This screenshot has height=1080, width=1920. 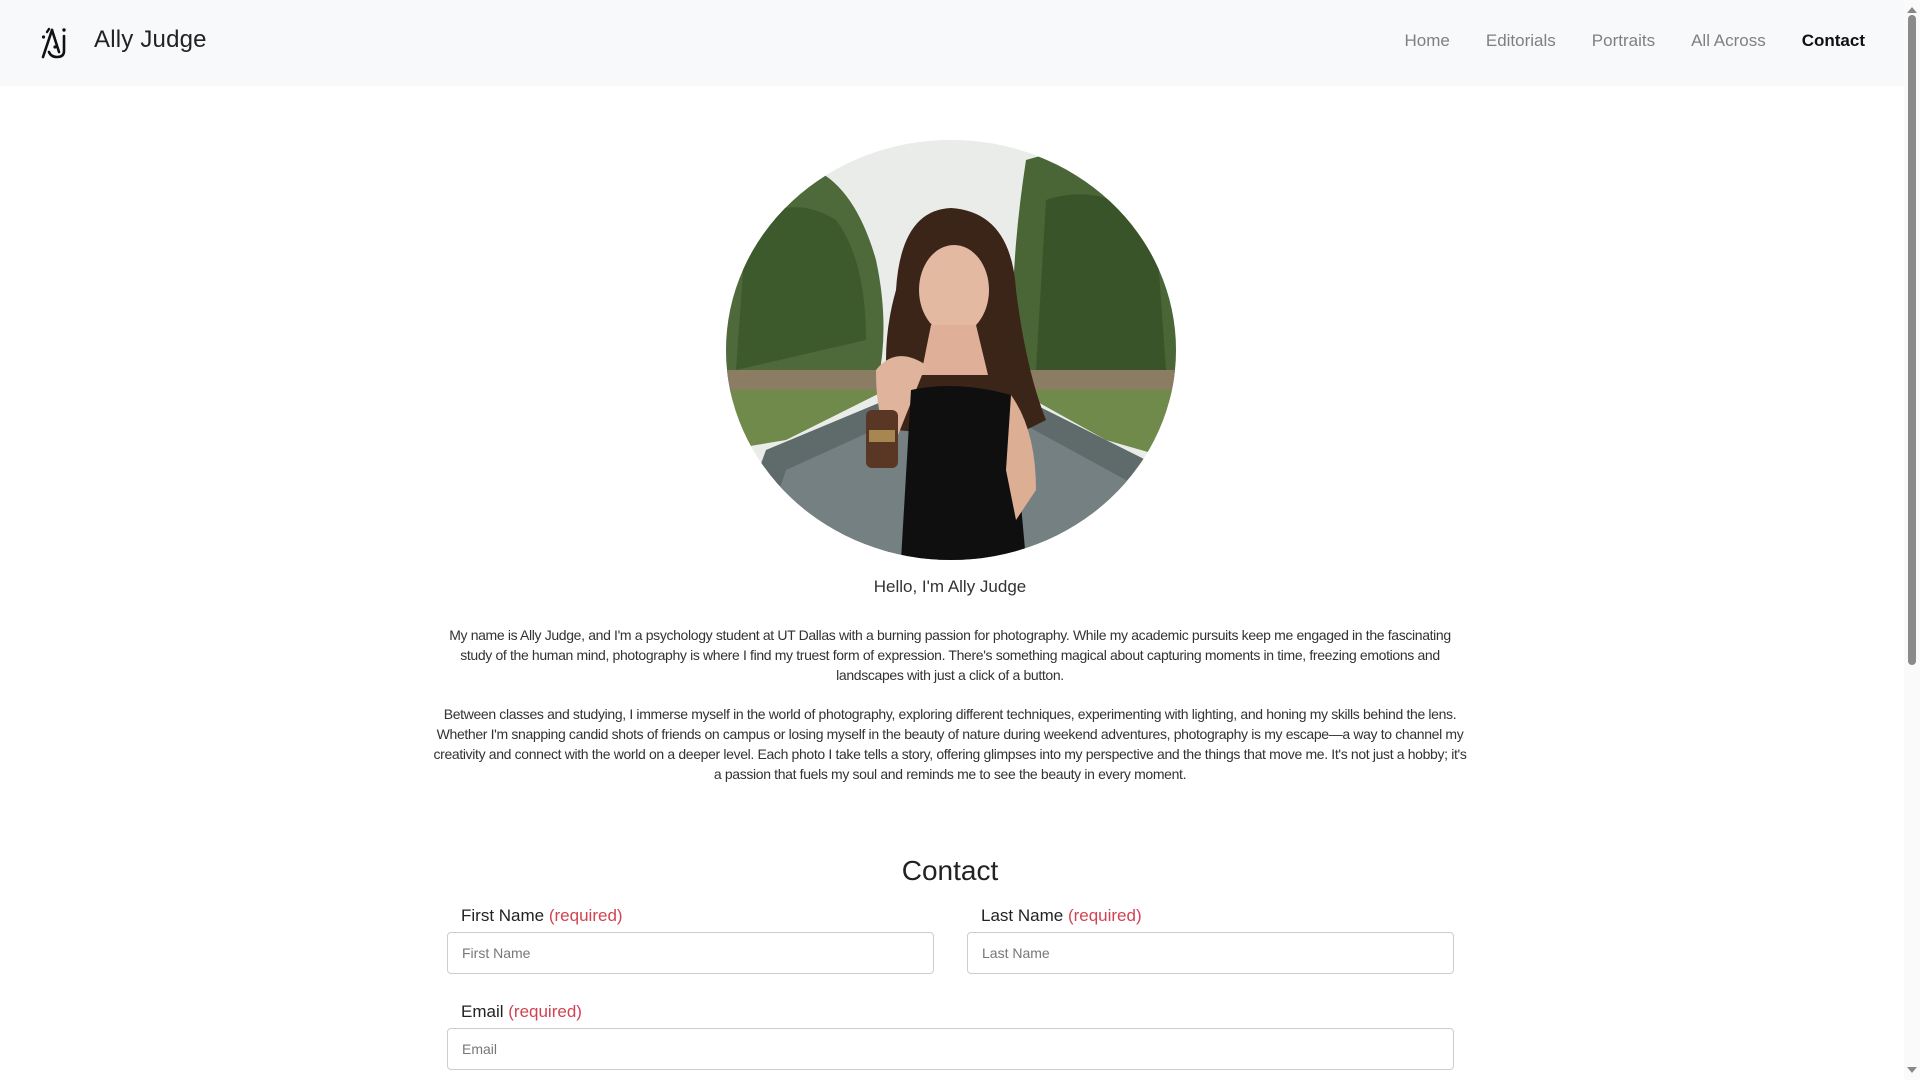 I want to click on first-name-label: First Name (required), so click(x=542, y=916).